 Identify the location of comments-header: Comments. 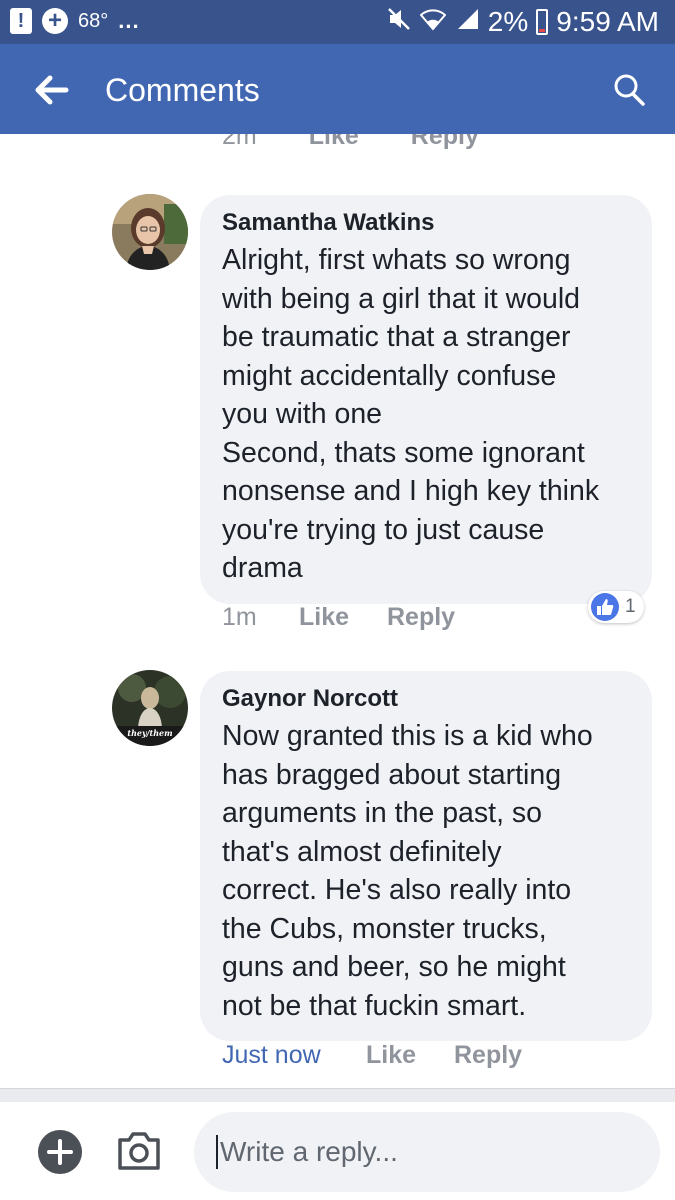
(337, 89).